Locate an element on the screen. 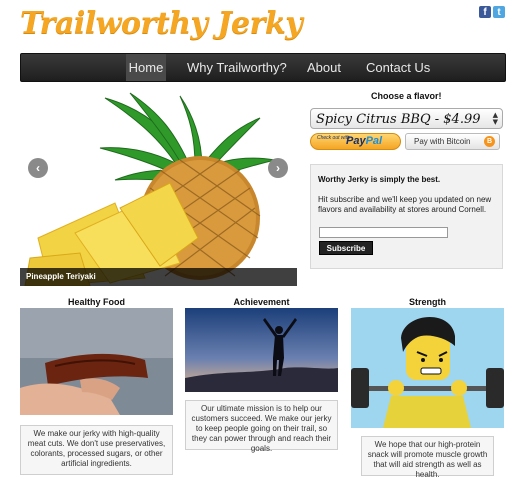 The height and width of the screenshot is (491, 529). bitcoin-pay-button: Pay with Bitcoin B is located at coordinates (452, 141).